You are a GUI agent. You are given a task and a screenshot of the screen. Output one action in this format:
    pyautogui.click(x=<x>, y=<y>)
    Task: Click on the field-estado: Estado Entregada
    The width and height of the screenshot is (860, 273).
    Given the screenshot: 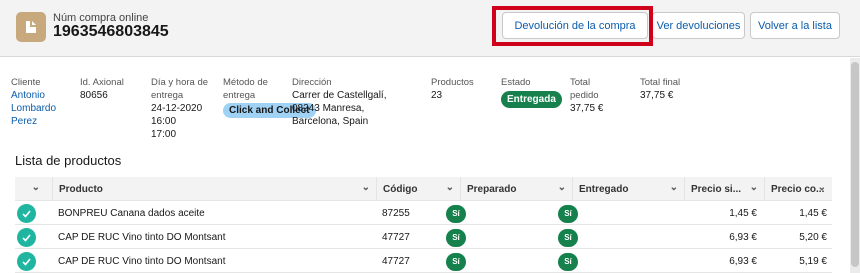 What is the action you would take?
    pyautogui.click(x=531, y=92)
    